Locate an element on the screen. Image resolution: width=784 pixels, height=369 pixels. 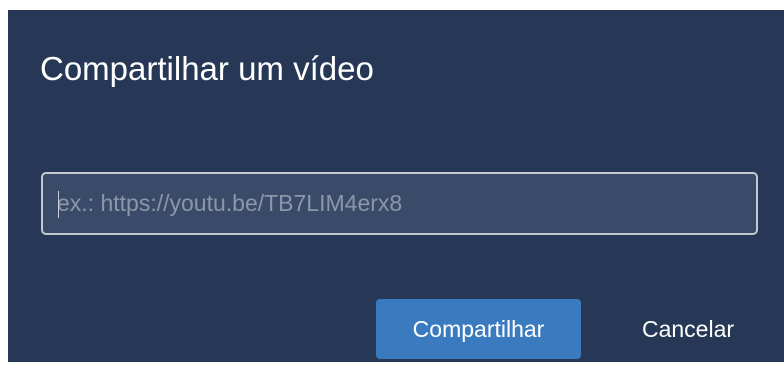
cancel-button: Cancelar is located at coordinates (688, 329).